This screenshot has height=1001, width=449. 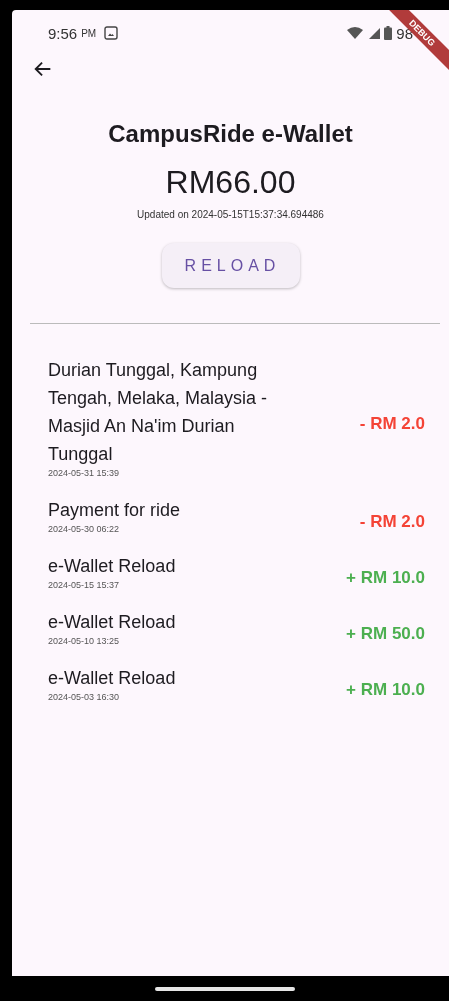 I want to click on battery-icon, so click(x=388, y=33).